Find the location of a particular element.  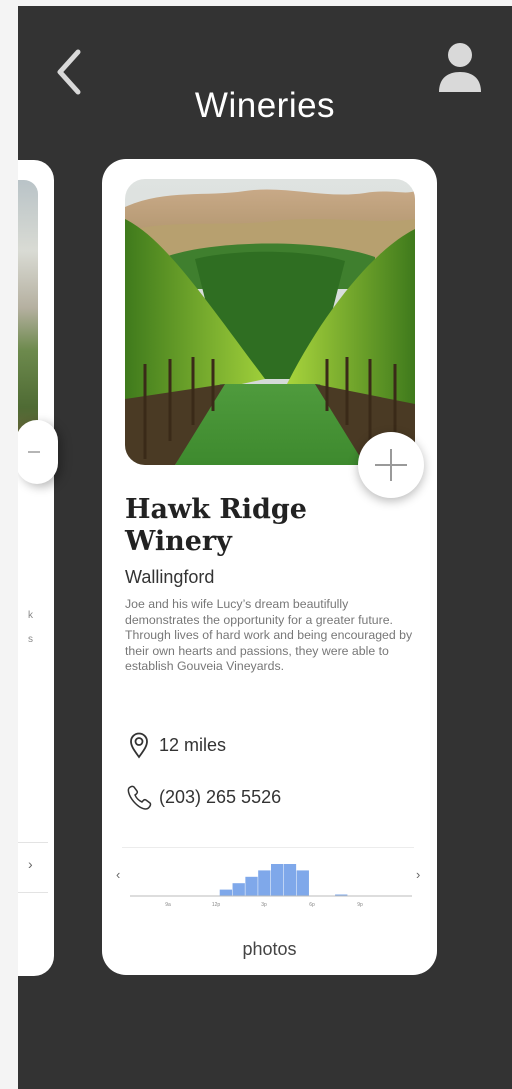

chart-tick-label: 3p is located at coordinates (264, 905).